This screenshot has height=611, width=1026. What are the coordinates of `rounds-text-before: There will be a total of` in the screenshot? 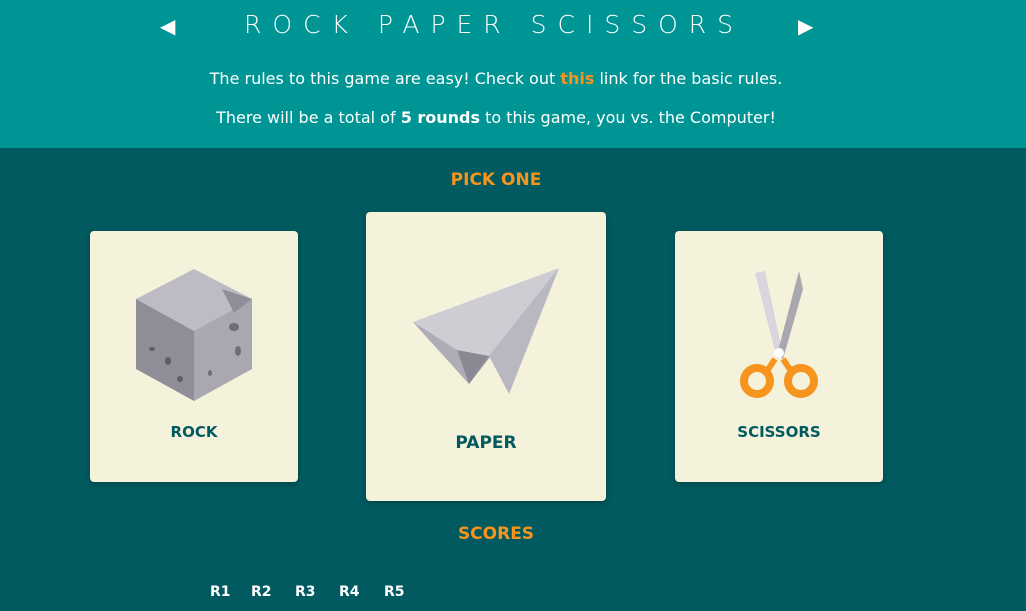 It's located at (308, 117).